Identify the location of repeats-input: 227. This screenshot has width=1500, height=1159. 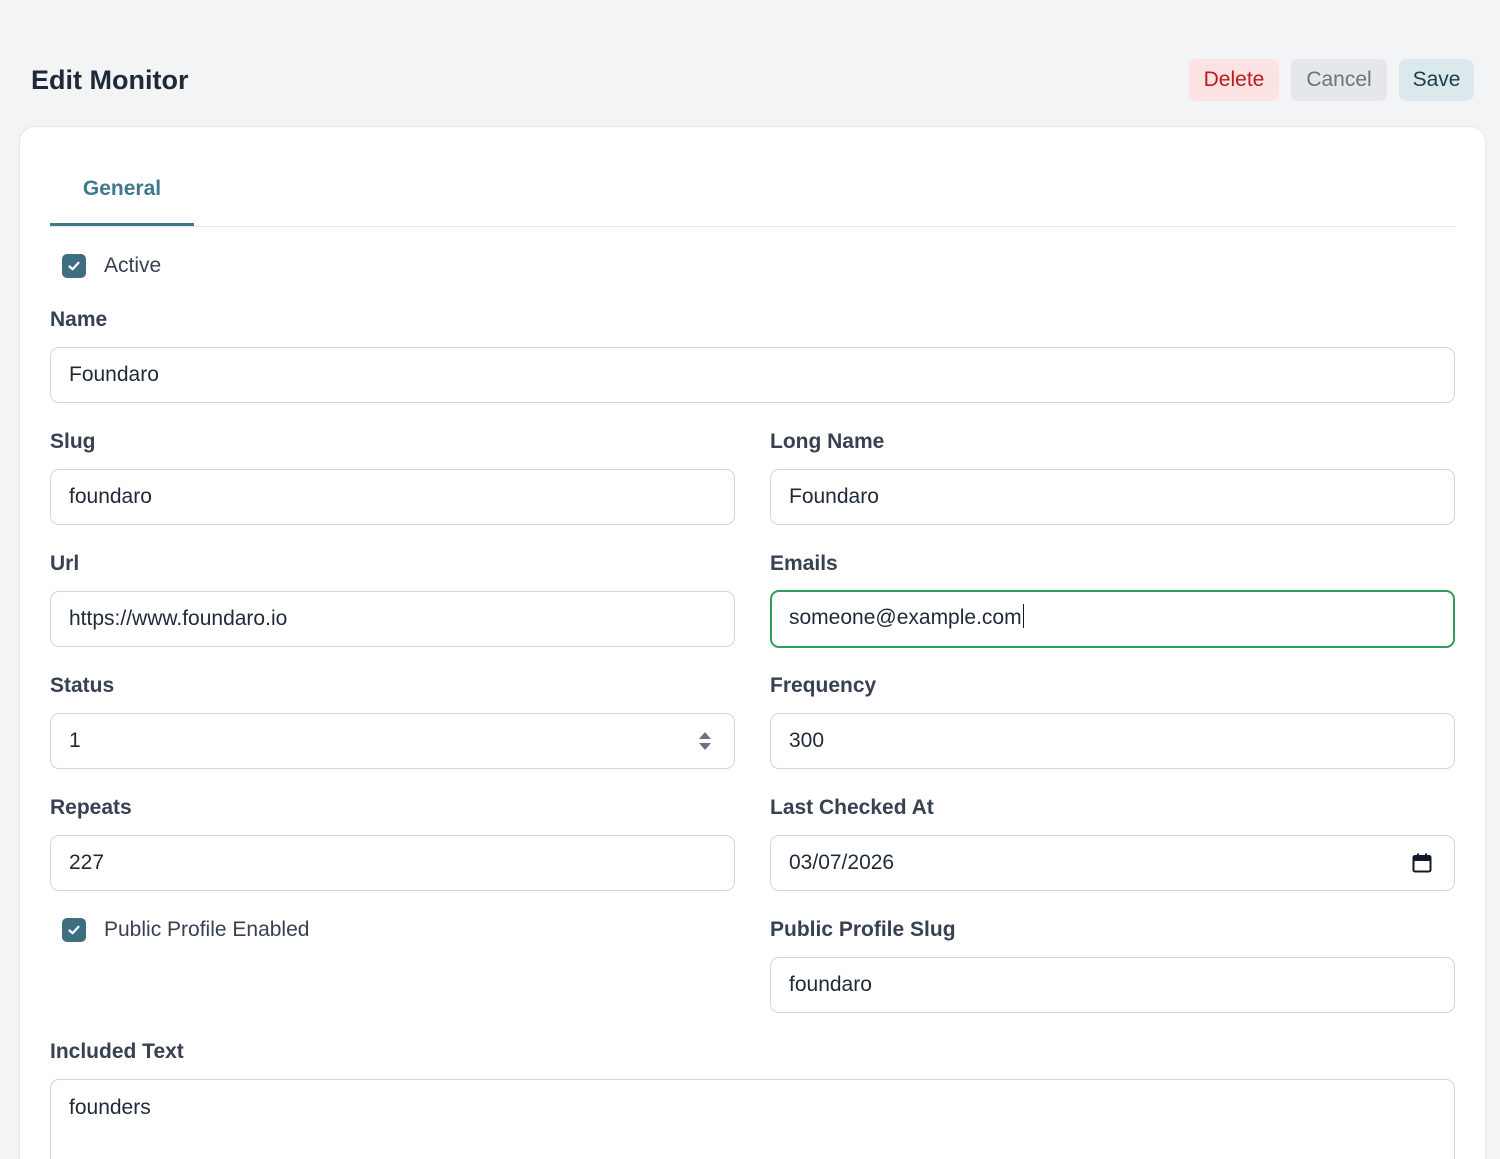
(392, 863).